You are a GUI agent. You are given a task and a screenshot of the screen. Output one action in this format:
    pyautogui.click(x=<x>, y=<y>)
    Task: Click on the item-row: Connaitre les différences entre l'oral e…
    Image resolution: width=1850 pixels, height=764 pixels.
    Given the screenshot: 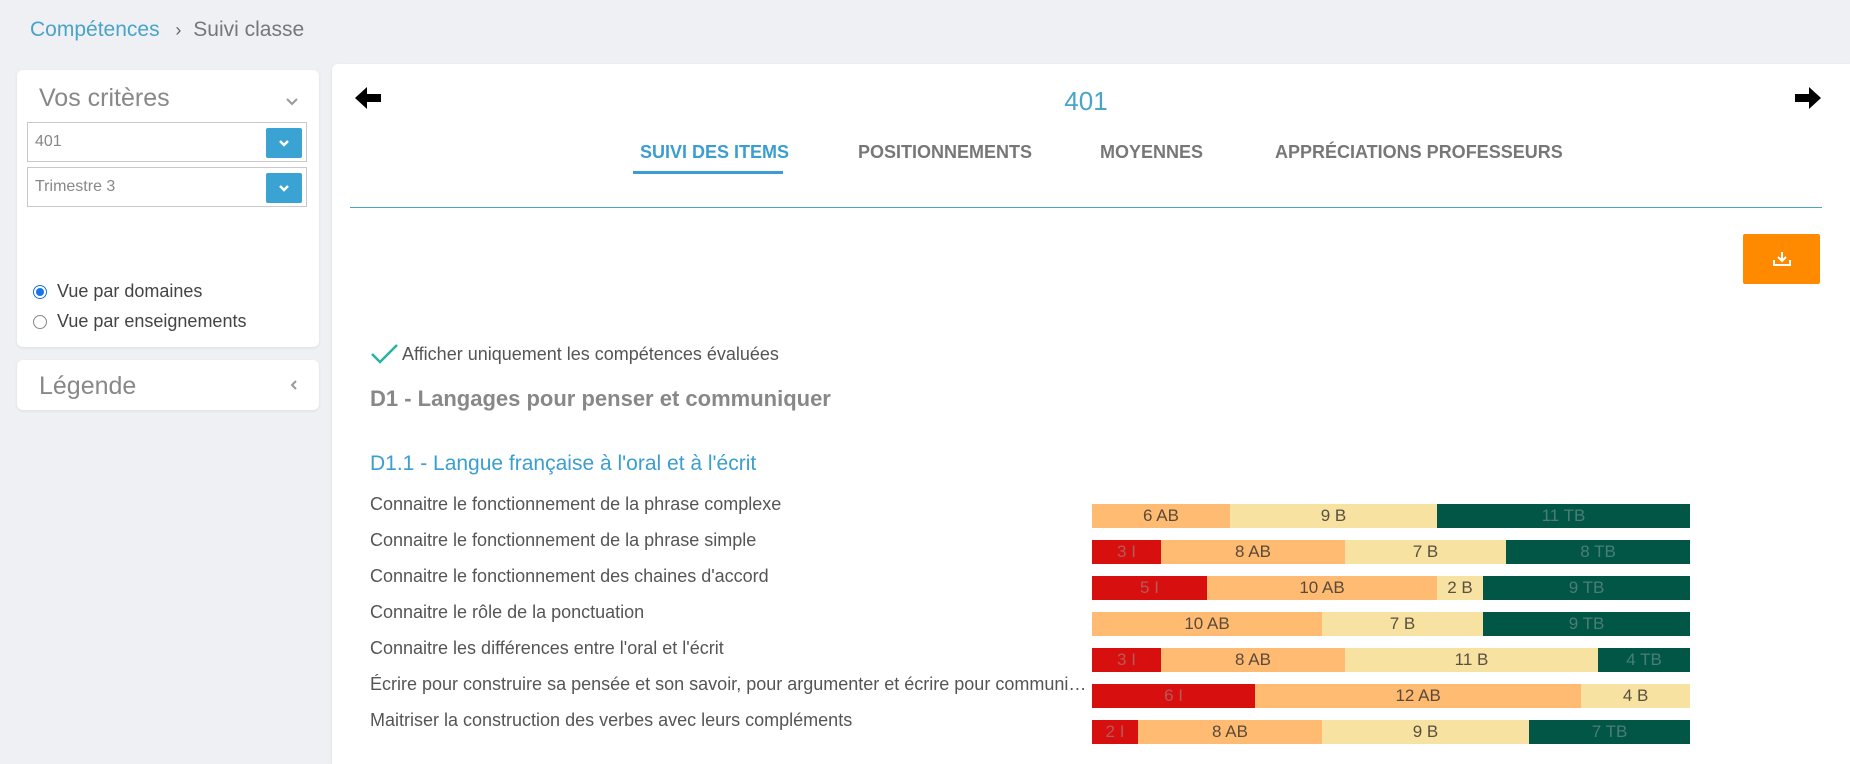 What is the action you would take?
    pyautogui.click(x=1070, y=655)
    